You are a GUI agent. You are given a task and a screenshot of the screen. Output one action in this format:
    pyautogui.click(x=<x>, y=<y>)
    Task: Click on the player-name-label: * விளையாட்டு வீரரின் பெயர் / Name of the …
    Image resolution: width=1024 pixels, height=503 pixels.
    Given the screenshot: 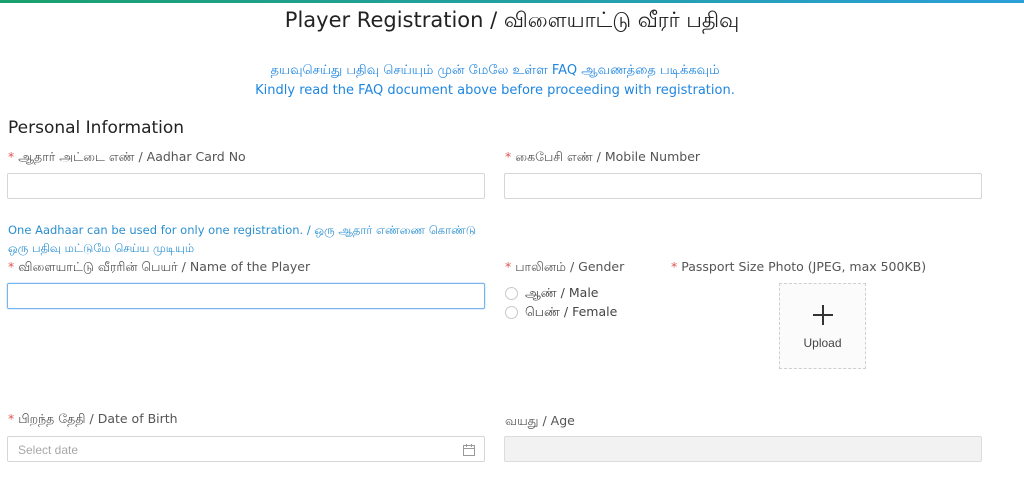 What is the action you would take?
    pyautogui.click(x=159, y=267)
    